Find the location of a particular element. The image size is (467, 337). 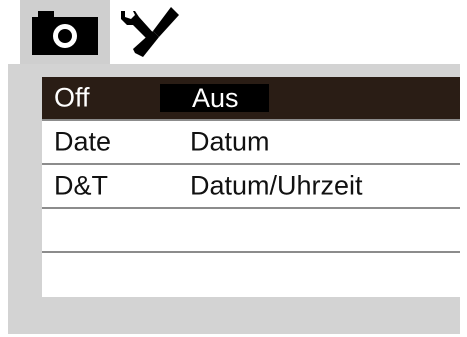

menu-item-date: Date Datum is located at coordinates (251, 143).